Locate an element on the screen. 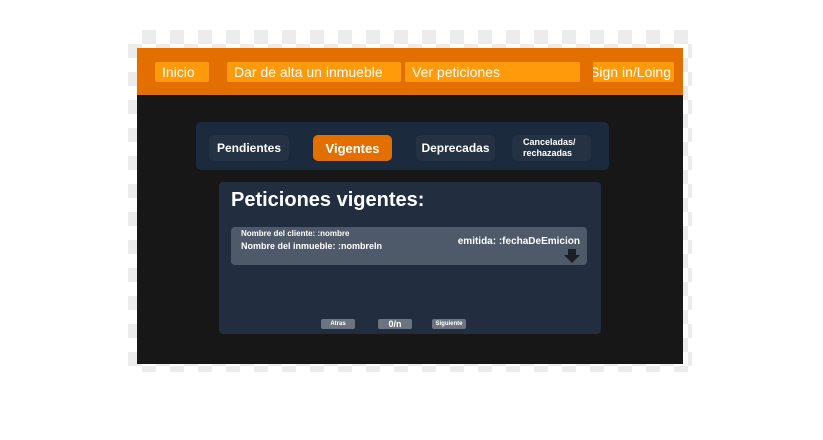 This screenshot has width=823, height=440. tab-cancelled-line-2: rechazadas is located at coordinates (548, 153).